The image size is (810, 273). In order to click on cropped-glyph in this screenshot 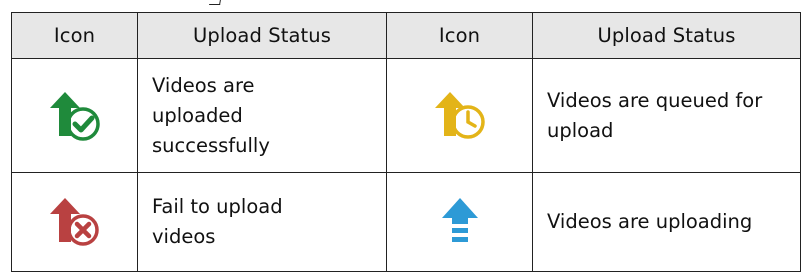, I will do `click(215, 2)`.